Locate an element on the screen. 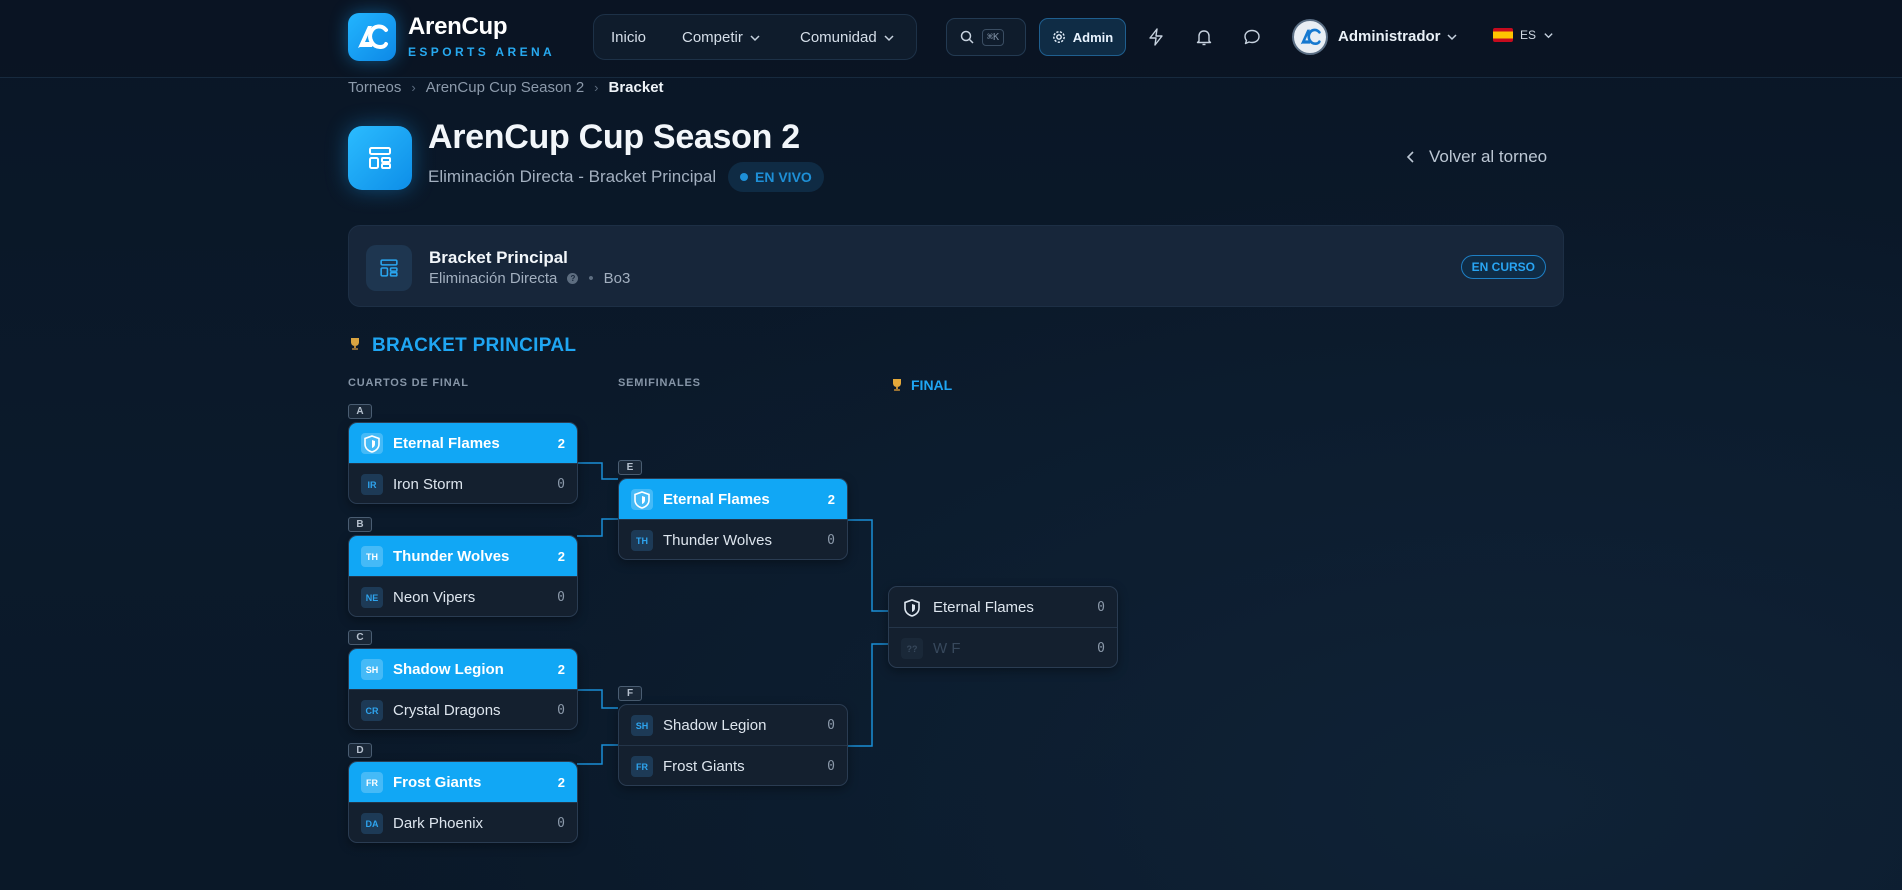  back-link-label: Volver al torneo is located at coordinates (1488, 156).